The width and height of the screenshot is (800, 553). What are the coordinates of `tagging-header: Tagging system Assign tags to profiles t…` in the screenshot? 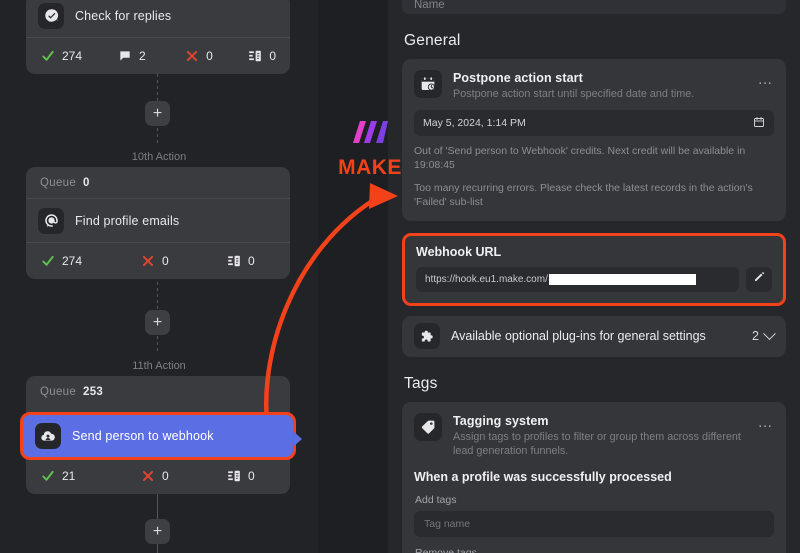 It's located at (594, 435).